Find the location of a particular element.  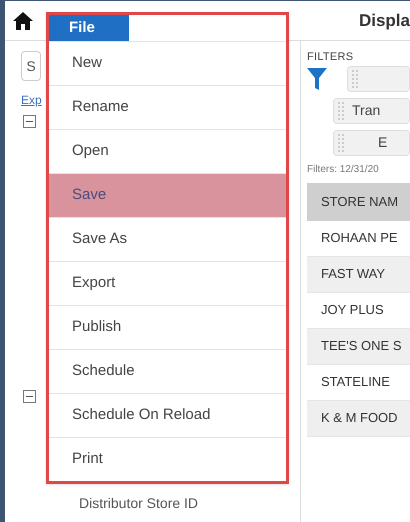

filter-icon is located at coordinates (317, 79).